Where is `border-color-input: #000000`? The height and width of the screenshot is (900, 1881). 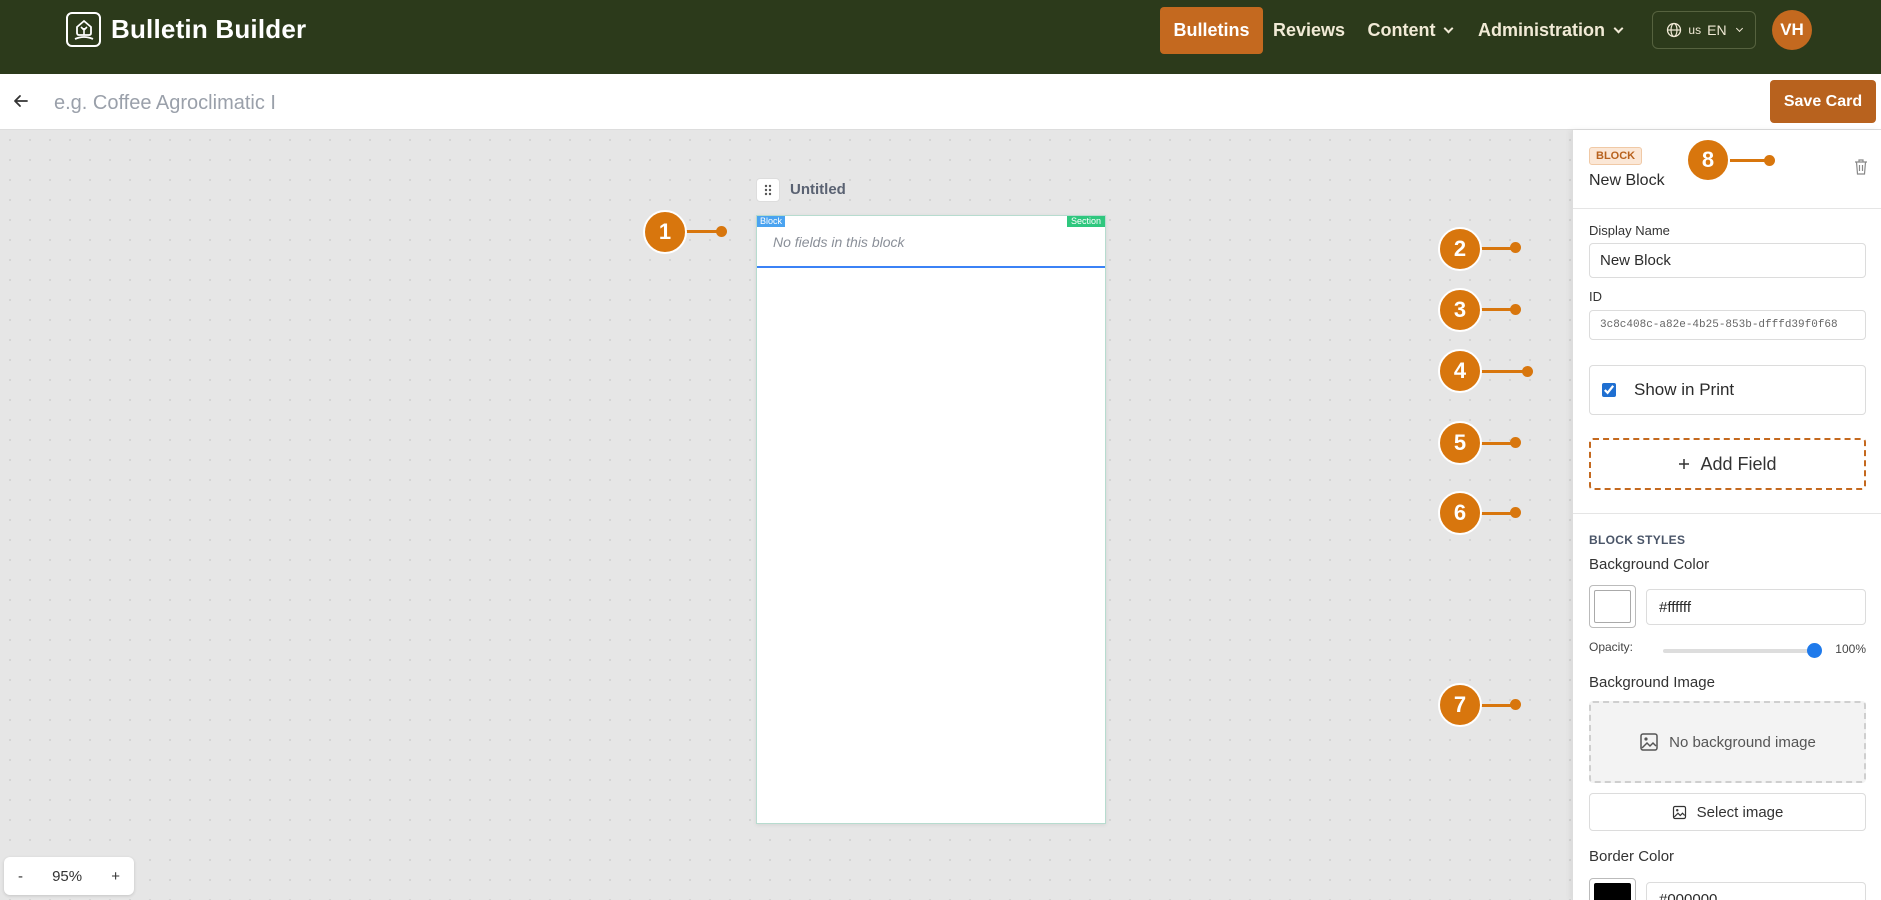
border-color-input: #000000 is located at coordinates (1756, 891).